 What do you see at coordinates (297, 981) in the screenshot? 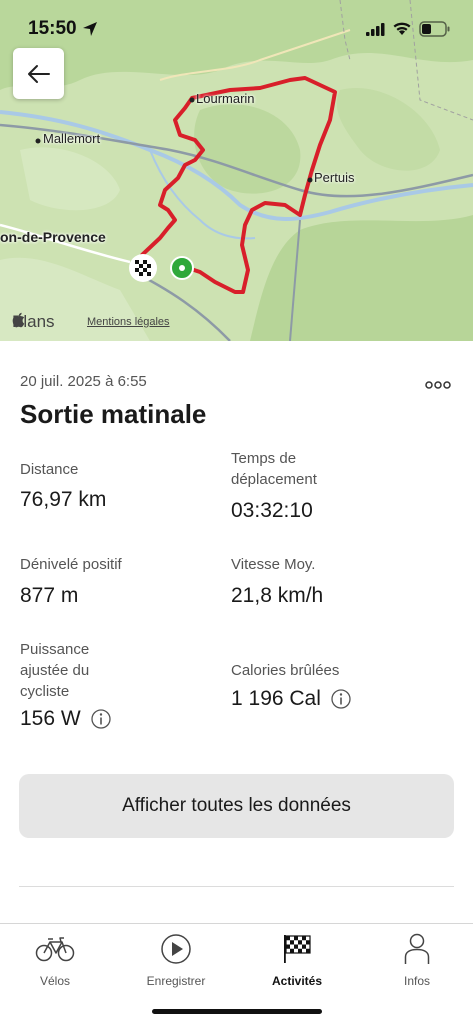
I see `tab-activites-label: Activités` at bounding box center [297, 981].